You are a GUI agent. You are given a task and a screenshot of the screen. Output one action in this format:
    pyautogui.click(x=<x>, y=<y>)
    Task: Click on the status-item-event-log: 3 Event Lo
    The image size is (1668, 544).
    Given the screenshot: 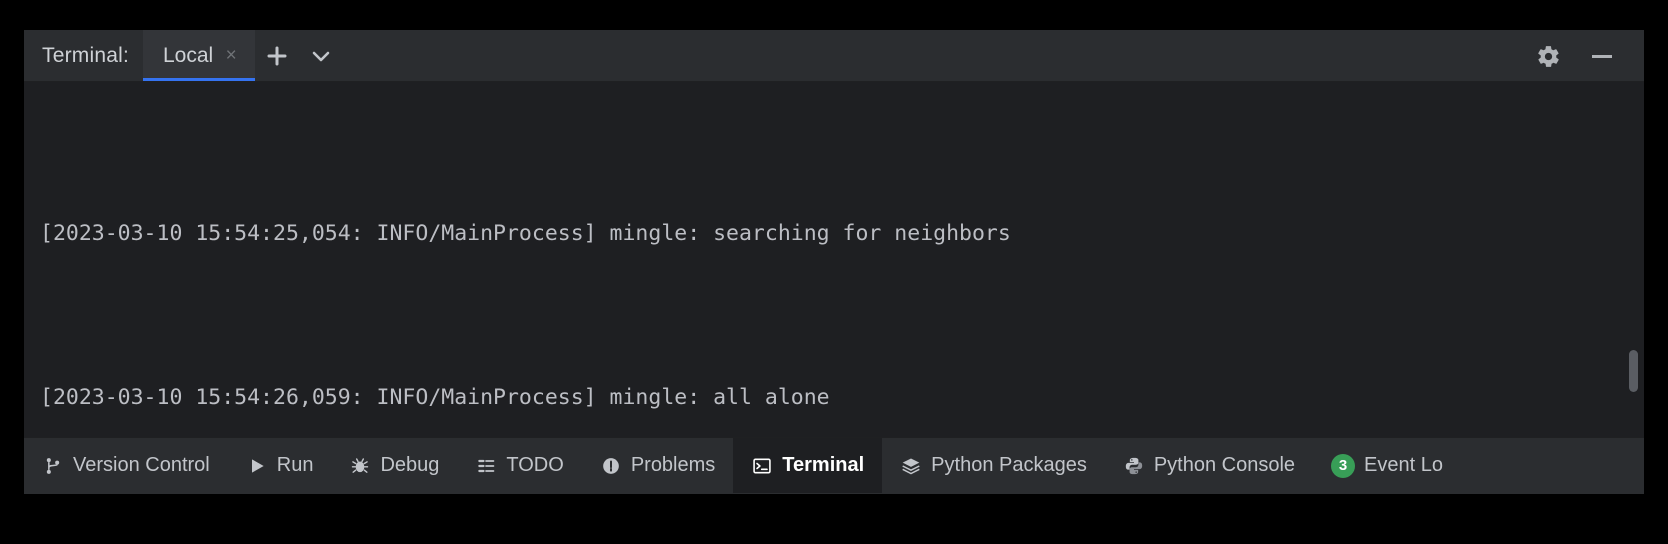 What is the action you would take?
    pyautogui.click(x=1387, y=465)
    